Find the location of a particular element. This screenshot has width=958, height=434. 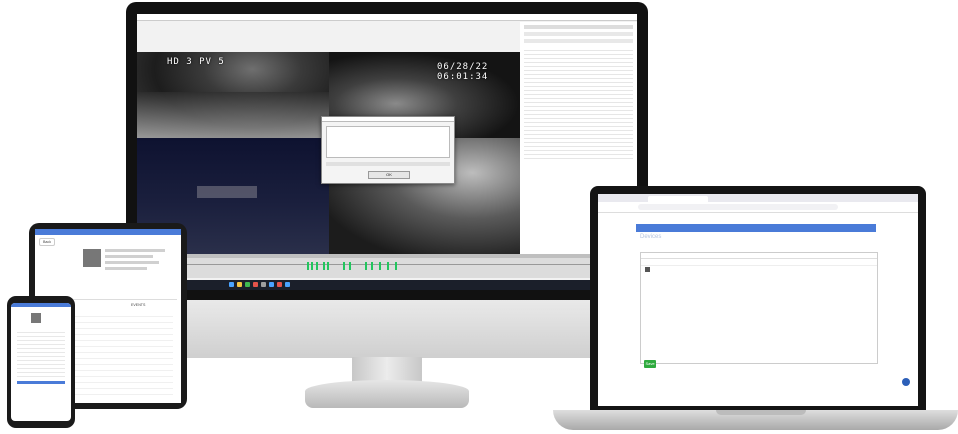

dialog-list is located at coordinates (388, 142).